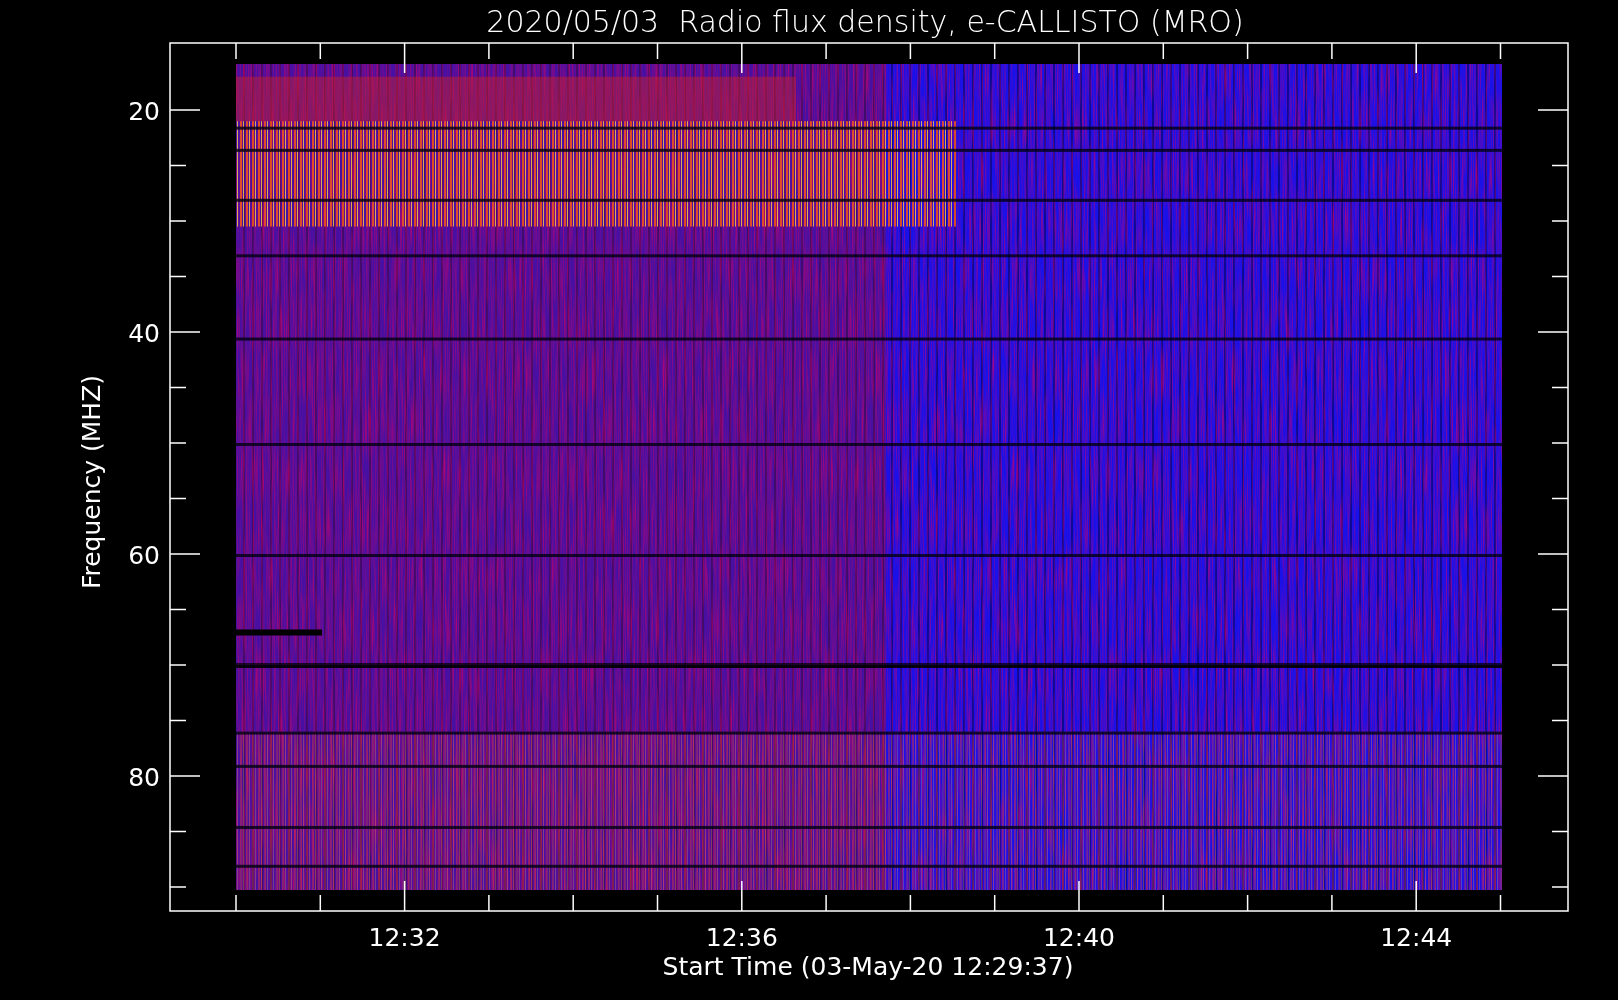  I want to click on y-tick-label: 40, so click(144, 333).